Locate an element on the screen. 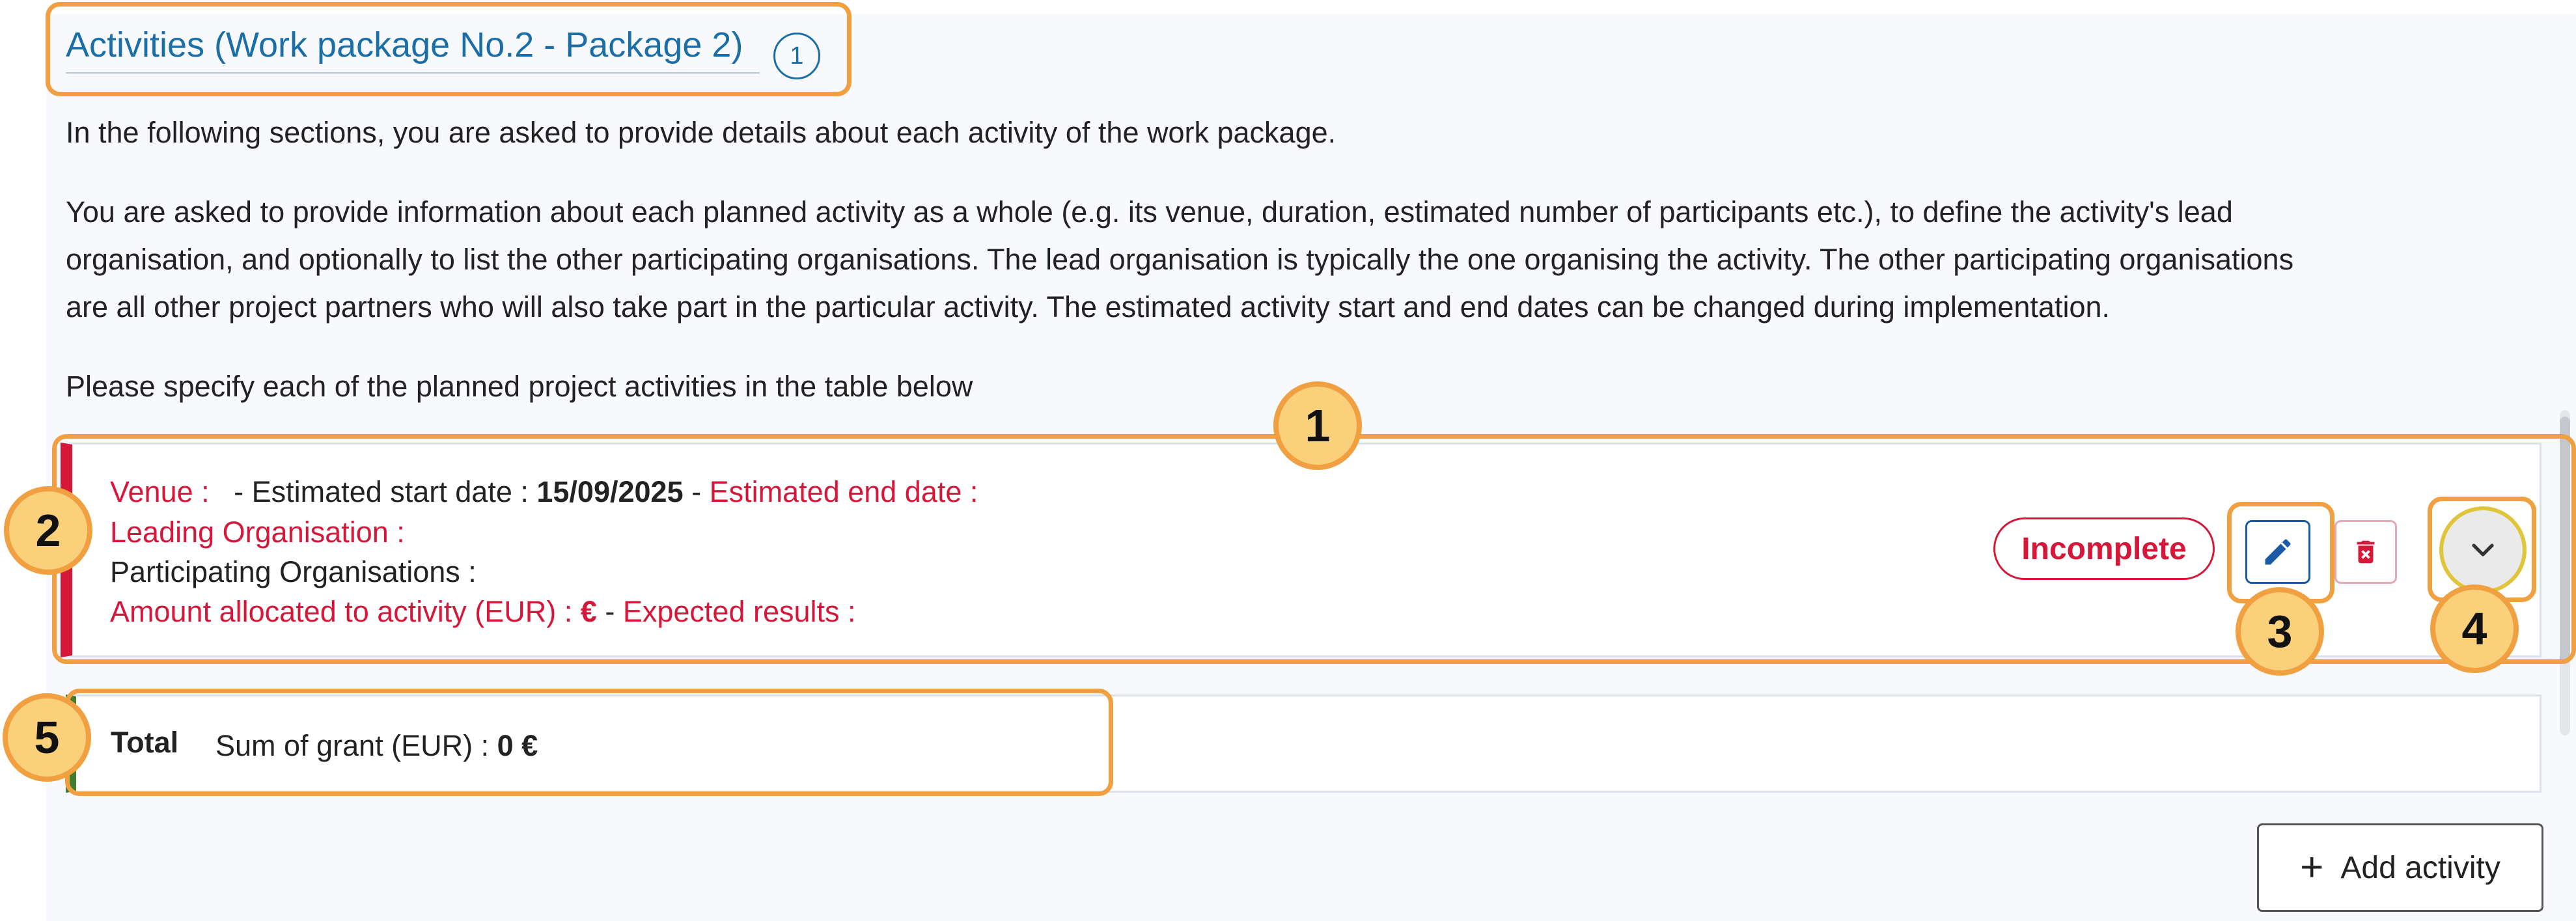  annotation-box-title is located at coordinates (449, 49).